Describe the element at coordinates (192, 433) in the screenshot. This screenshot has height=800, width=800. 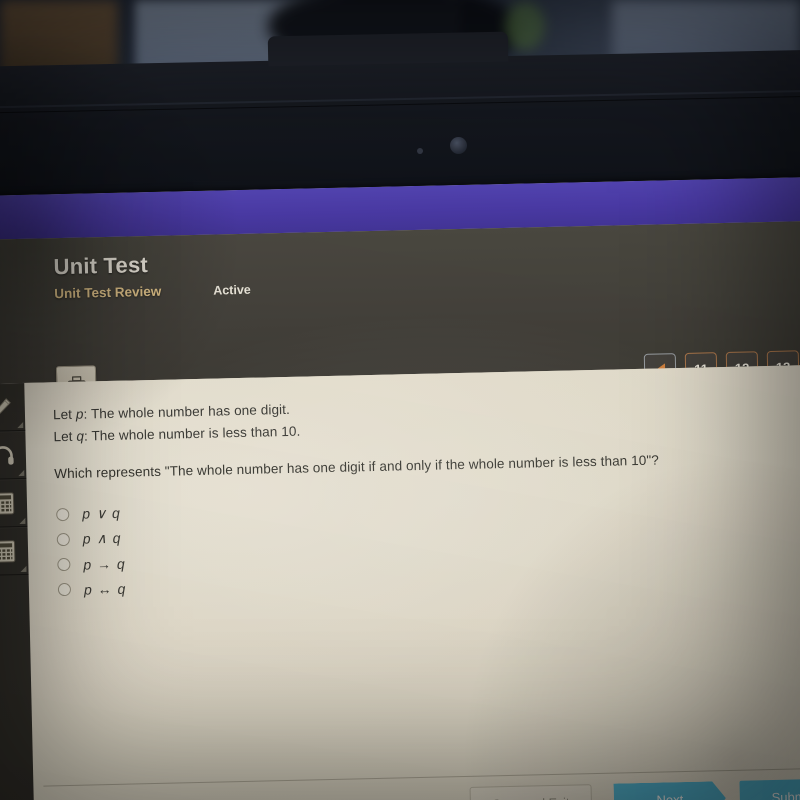
I see `premise-q-text: : The whole number is less than 10.` at that location.